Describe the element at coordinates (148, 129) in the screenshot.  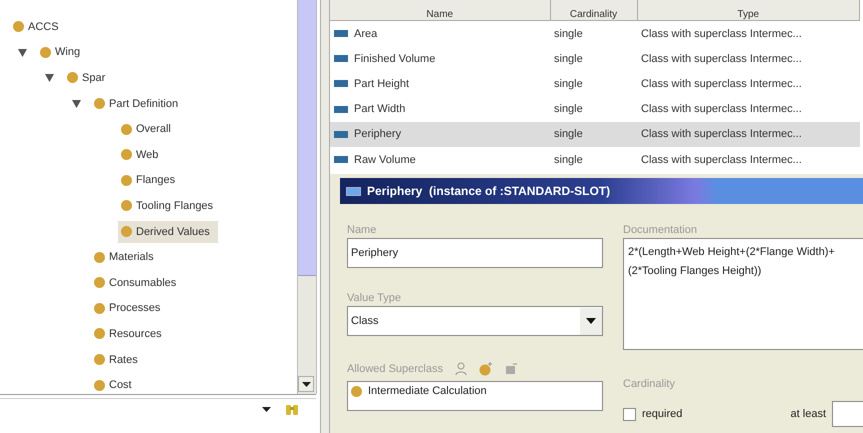
I see `tree-item: Overall` at that location.